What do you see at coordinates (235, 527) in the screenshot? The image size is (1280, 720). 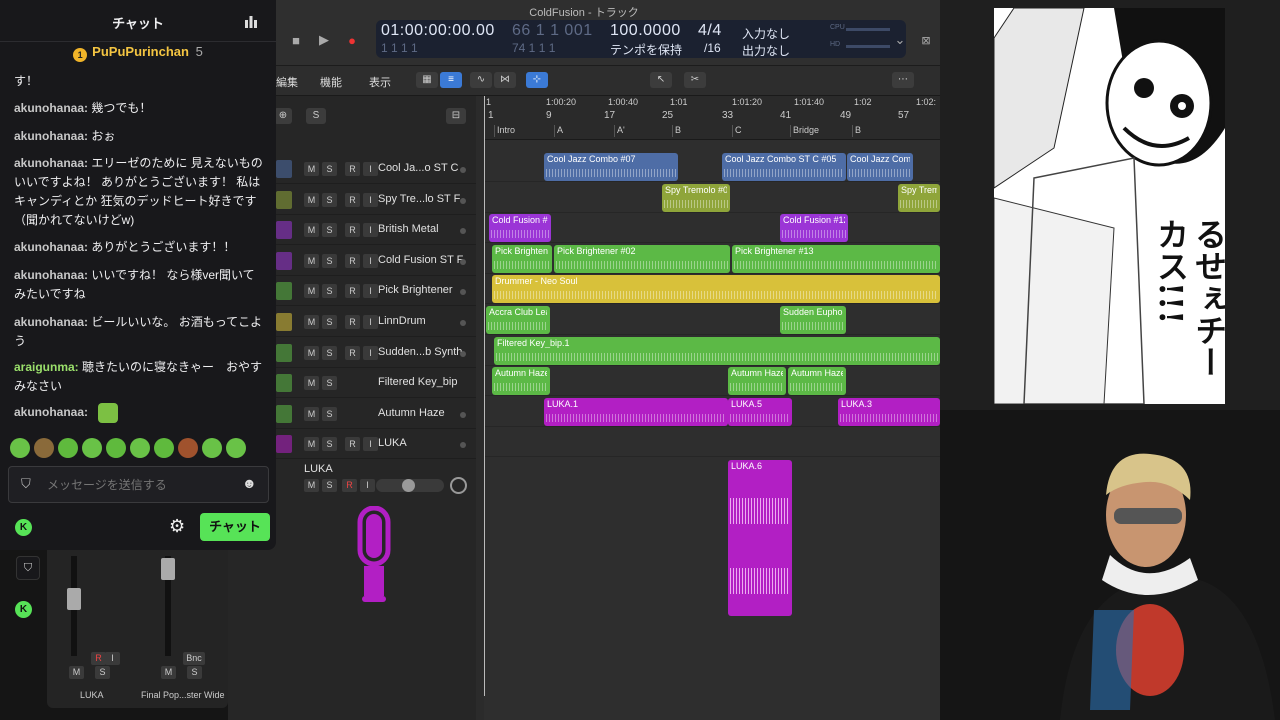 I see `chat-send-button: チャット` at bounding box center [235, 527].